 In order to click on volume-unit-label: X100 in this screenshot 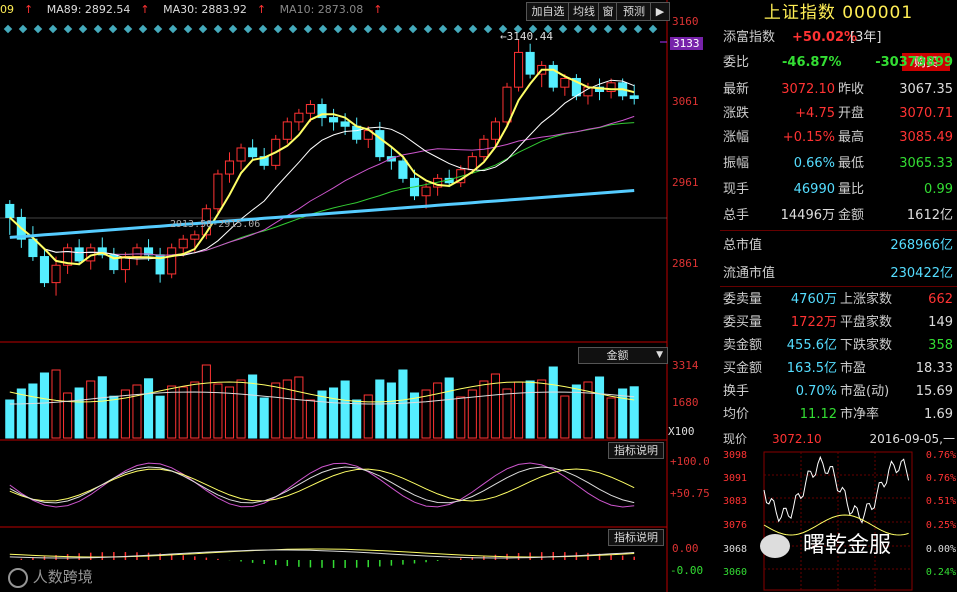, I will do `click(681, 431)`.